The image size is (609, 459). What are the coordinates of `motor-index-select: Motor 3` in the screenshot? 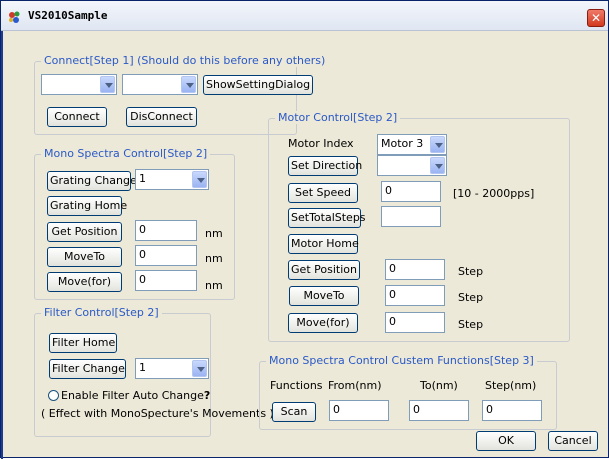 It's located at (412, 144).